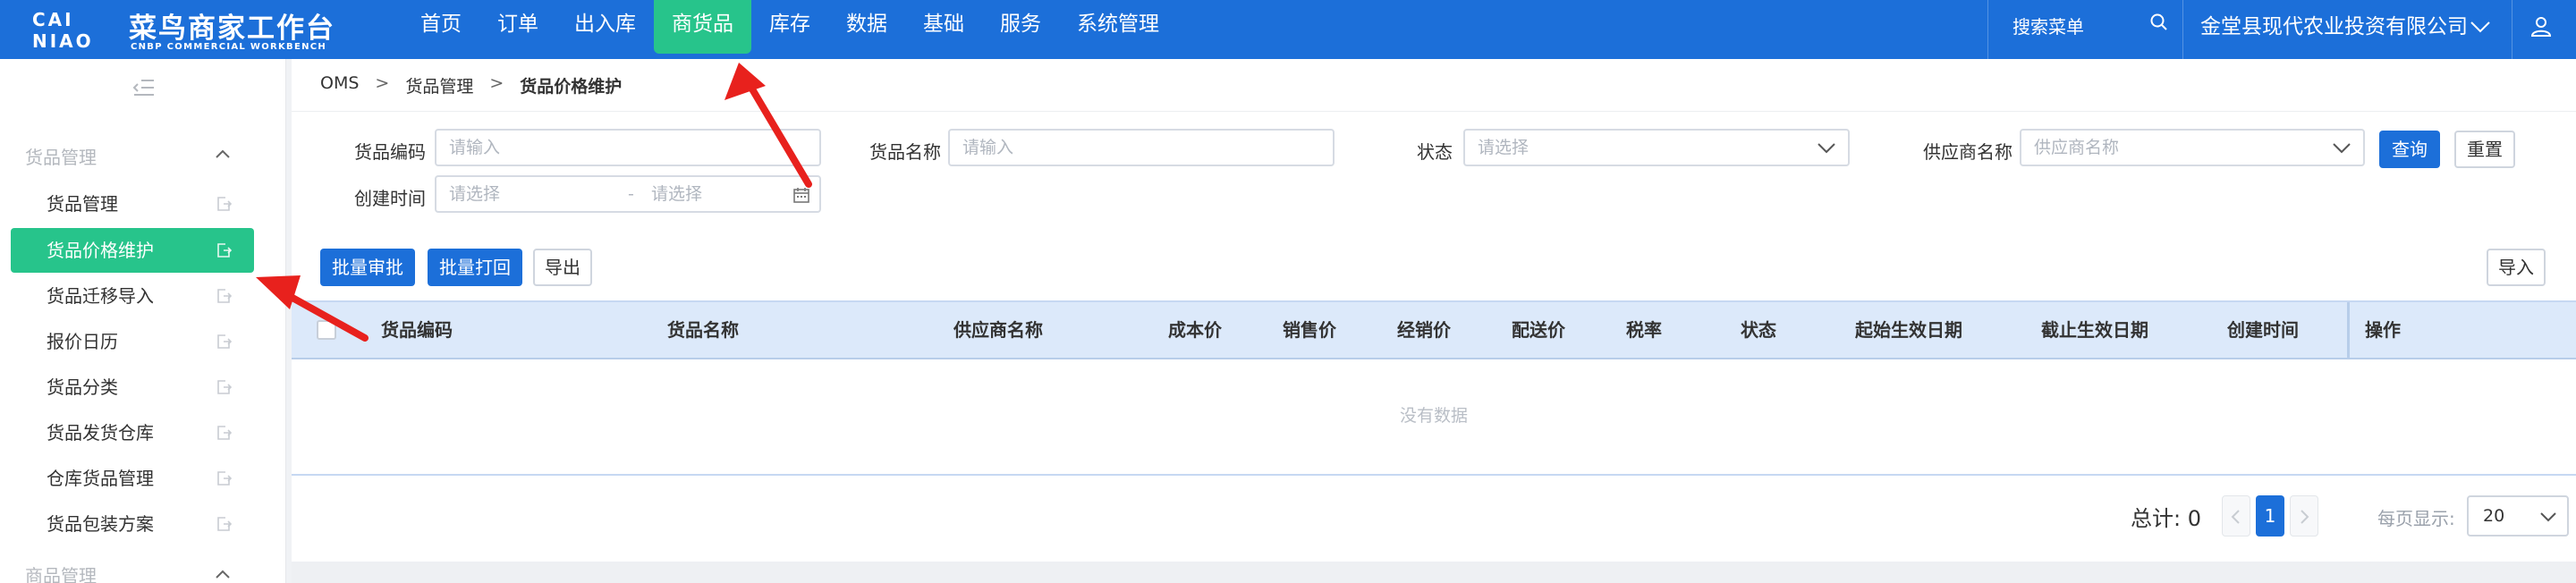 This screenshot has width=2576, height=583. What do you see at coordinates (2094, 330) in the screenshot?
I see `column-header: 截止生效日期` at bounding box center [2094, 330].